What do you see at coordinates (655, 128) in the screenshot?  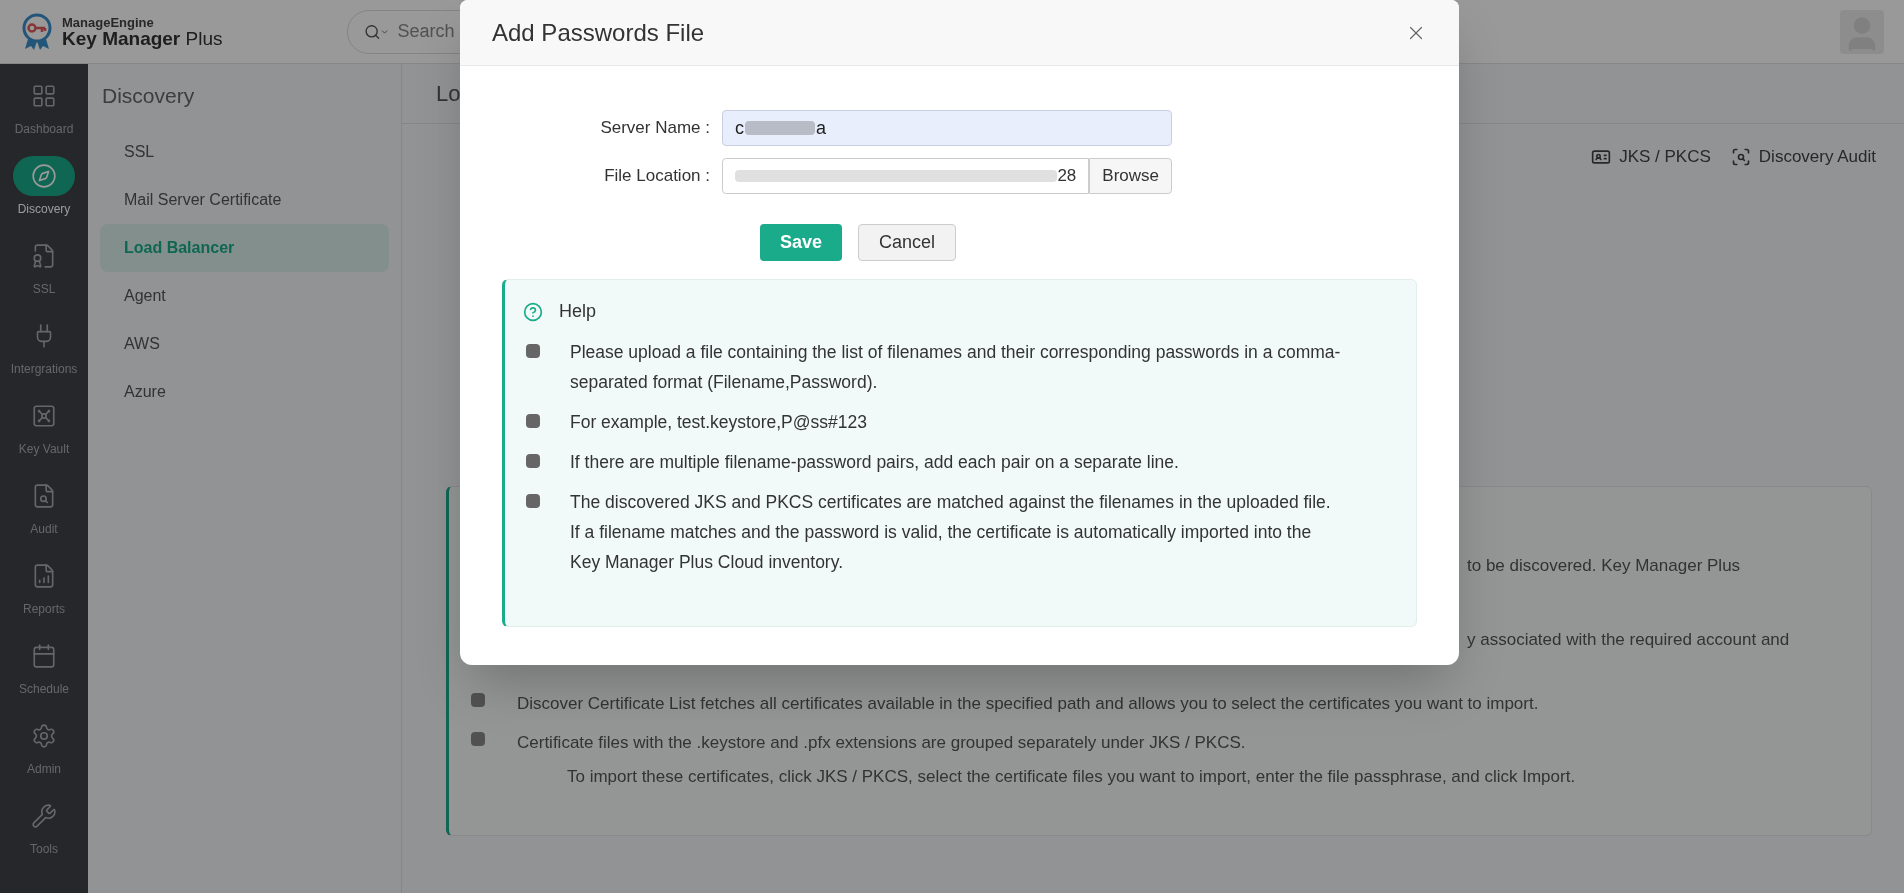 I see `field-label: Server Name :` at bounding box center [655, 128].